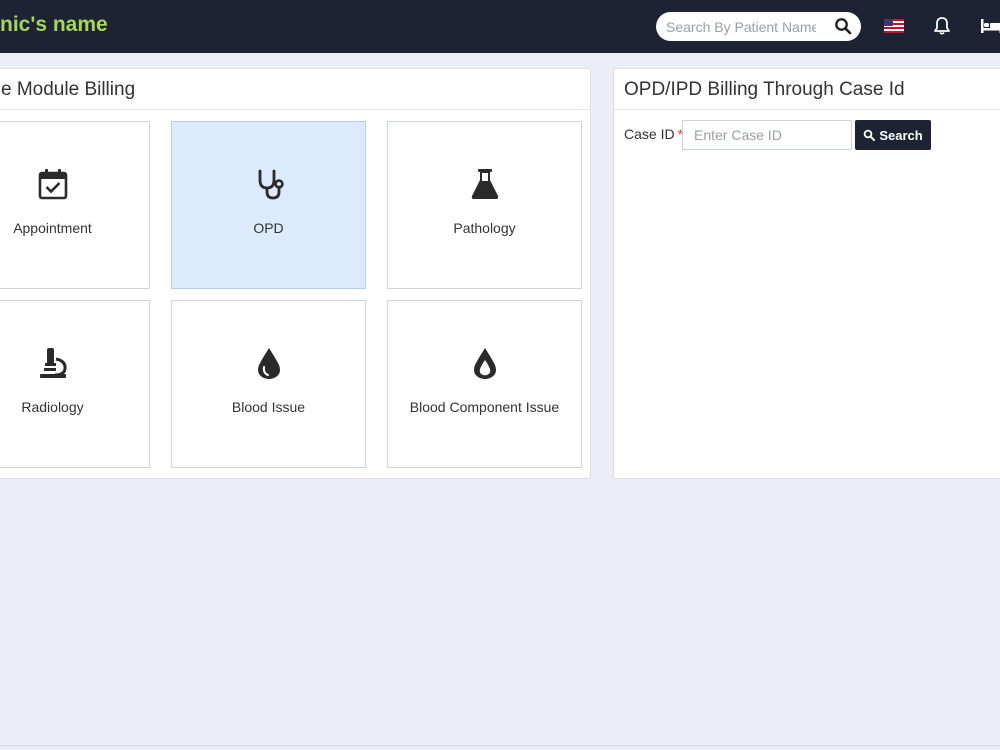  I want to click on blood-drop-icon, so click(268, 363).